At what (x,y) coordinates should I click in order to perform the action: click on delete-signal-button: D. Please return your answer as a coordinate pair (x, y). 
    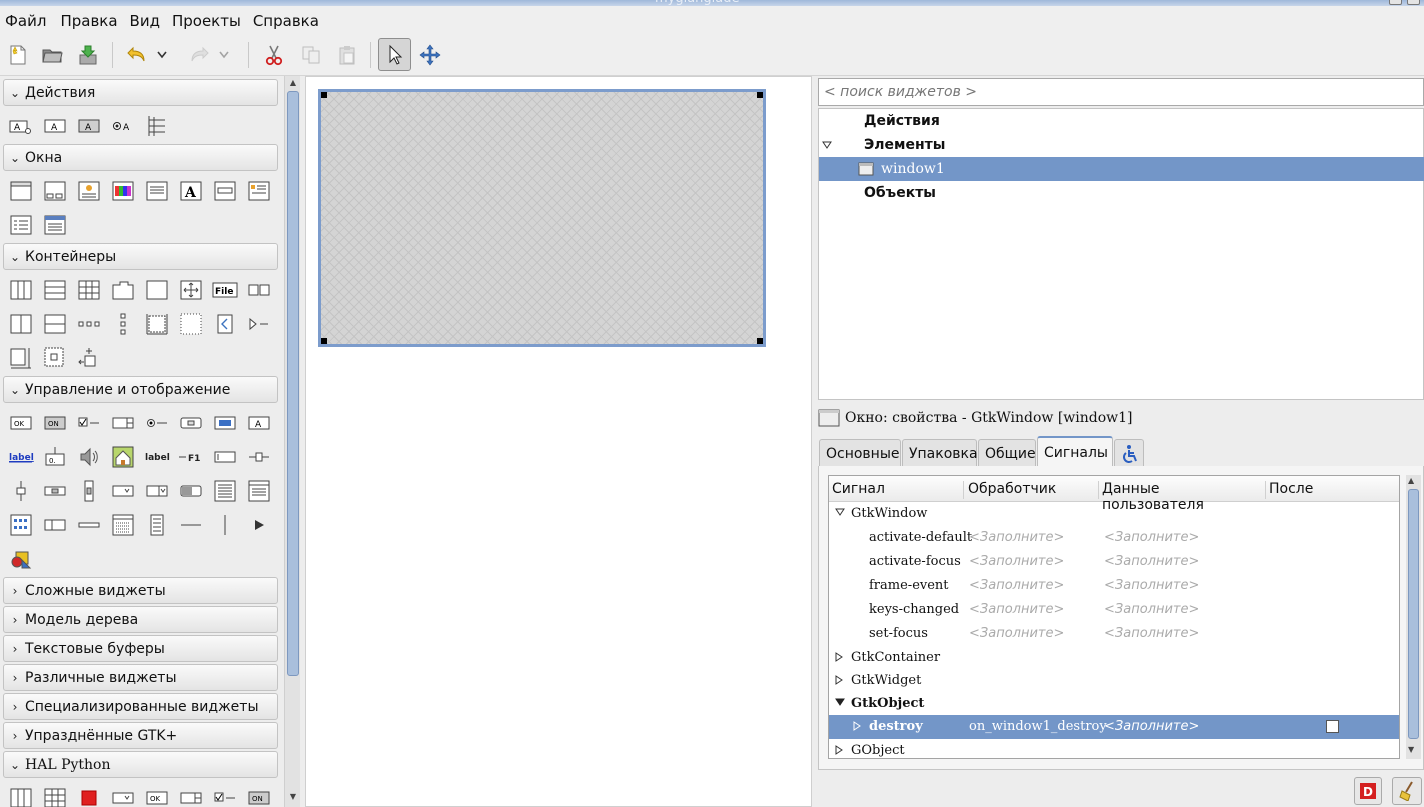
    Looking at the image, I should click on (1368, 791).